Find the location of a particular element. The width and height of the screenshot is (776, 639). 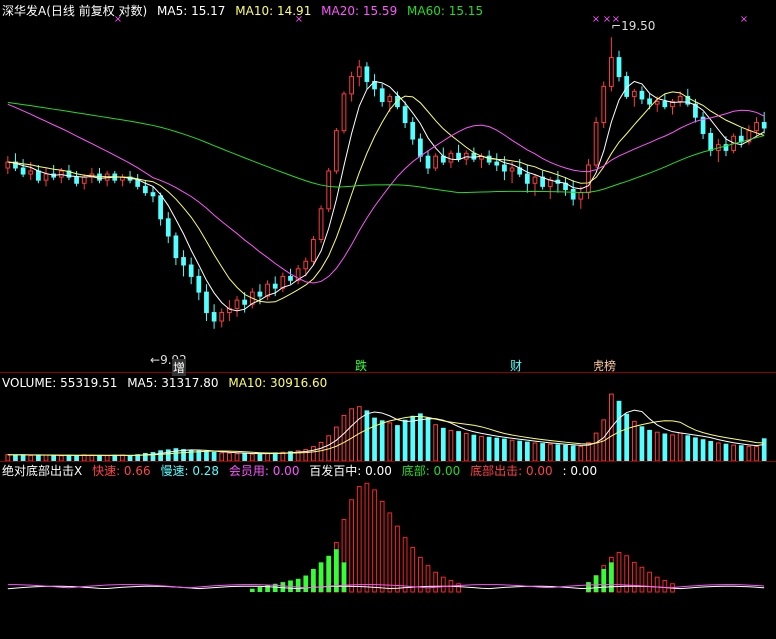

indicator-fast: 快速: 0.66 is located at coordinates (121, 471).